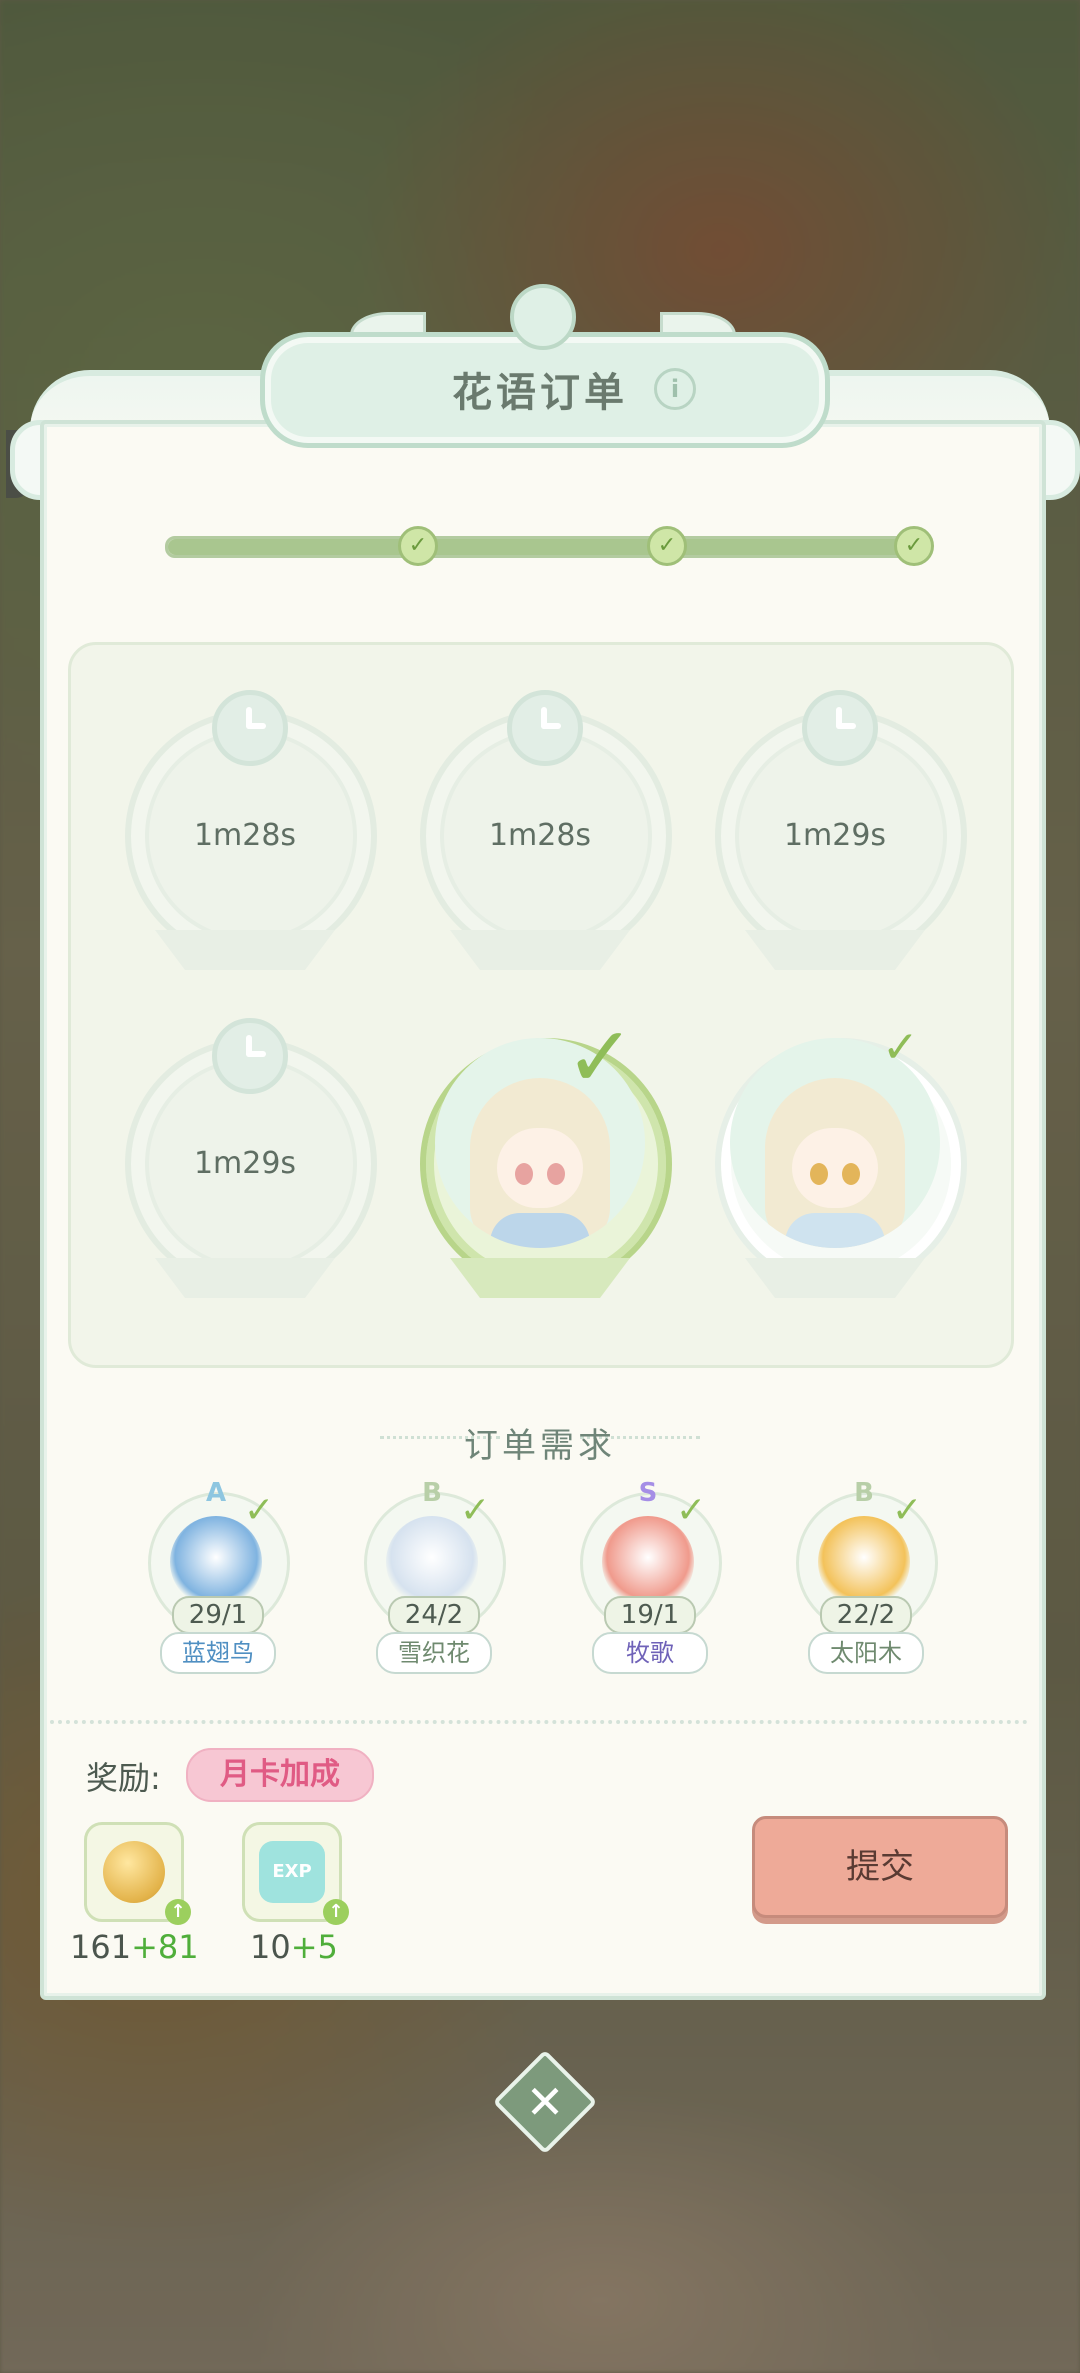  Describe the element at coordinates (545, 2102) in the screenshot. I see `close-icon: ✕` at that location.